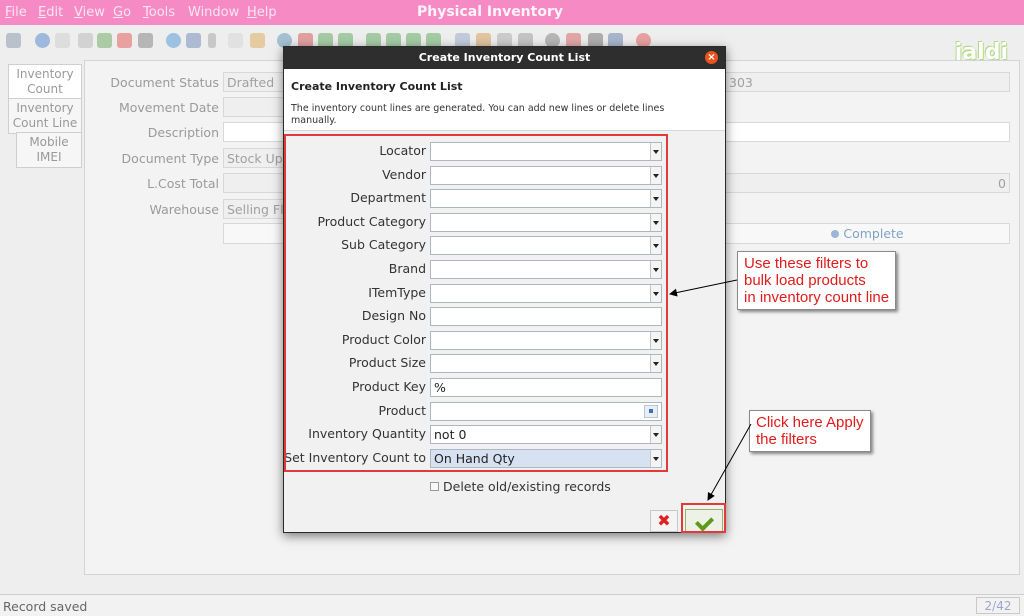 Image resolution: width=1024 pixels, height=616 pixels. I want to click on tab-inventory-count: Inventory Count, so click(45, 82).